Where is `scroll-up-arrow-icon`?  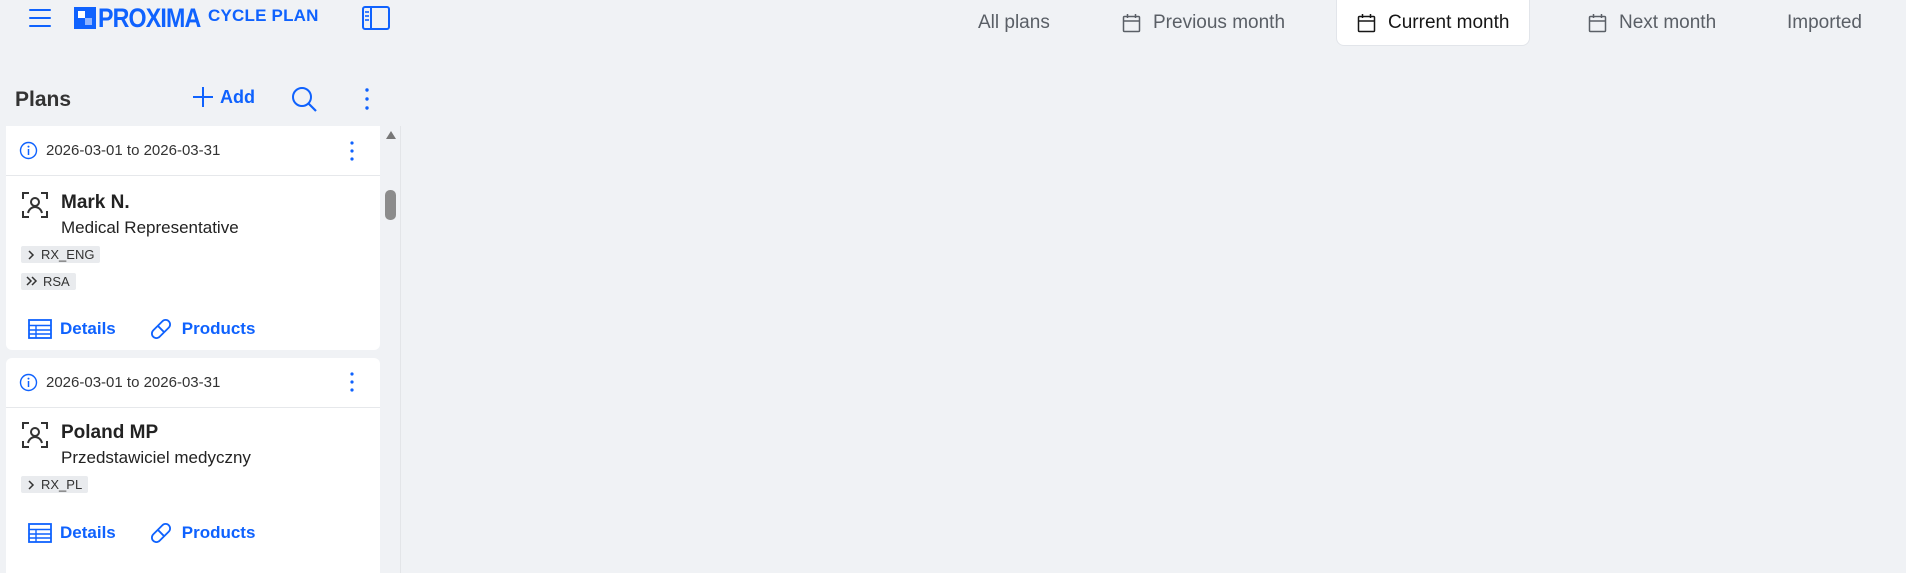 scroll-up-arrow-icon is located at coordinates (391, 135).